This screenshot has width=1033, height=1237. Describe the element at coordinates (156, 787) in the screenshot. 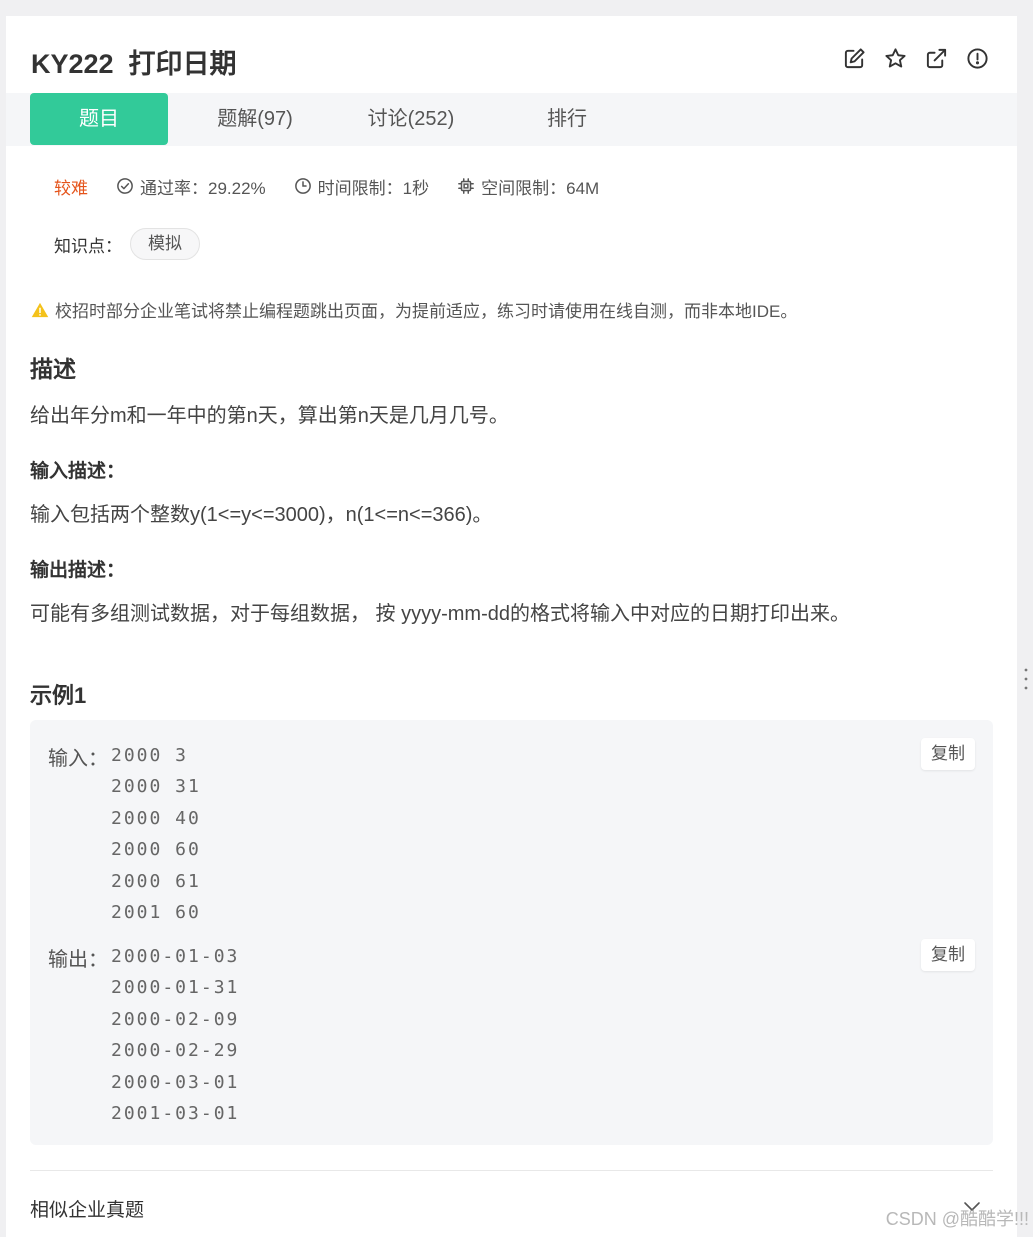

I see `example-input-line: 2000 31` at that location.